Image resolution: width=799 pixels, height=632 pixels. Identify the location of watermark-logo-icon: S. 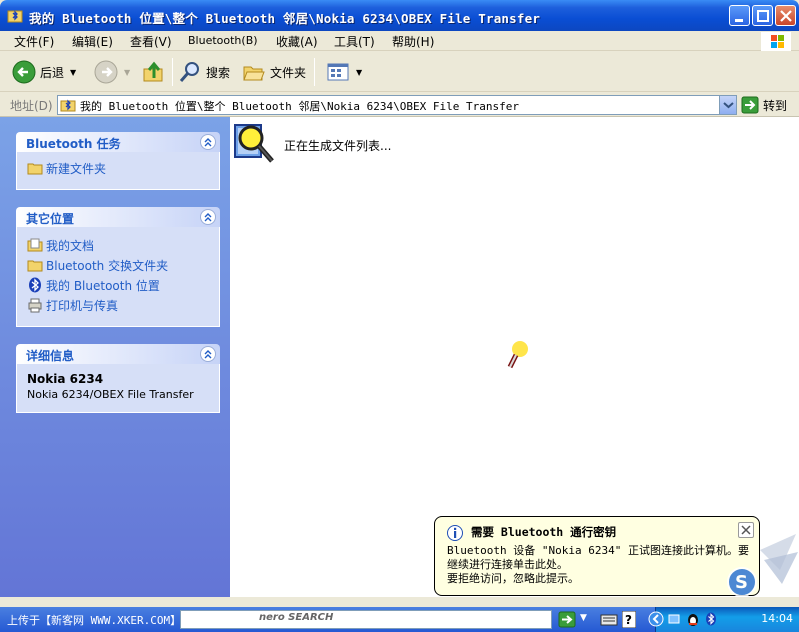
(762, 565).